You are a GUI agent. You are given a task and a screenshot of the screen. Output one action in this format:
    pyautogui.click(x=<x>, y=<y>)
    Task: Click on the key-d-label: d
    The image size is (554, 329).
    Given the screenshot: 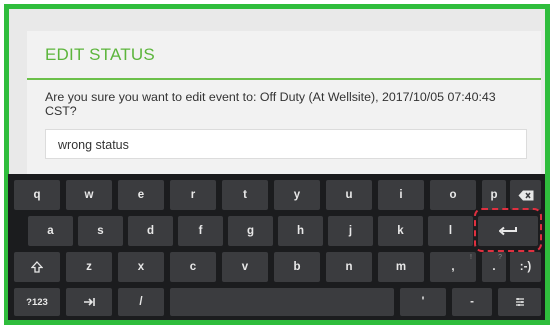 What is the action you would take?
    pyautogui.click(x=150, y=231)
    